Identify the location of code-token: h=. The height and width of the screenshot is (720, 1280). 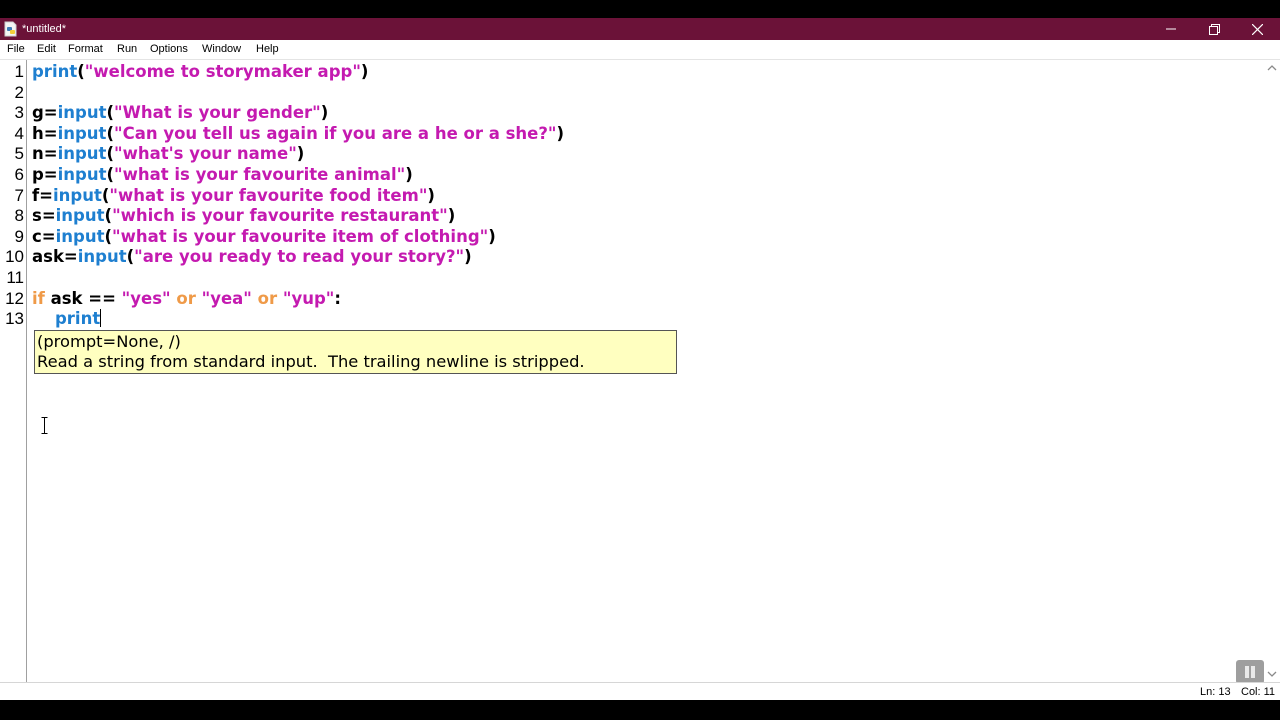
(45, 133).